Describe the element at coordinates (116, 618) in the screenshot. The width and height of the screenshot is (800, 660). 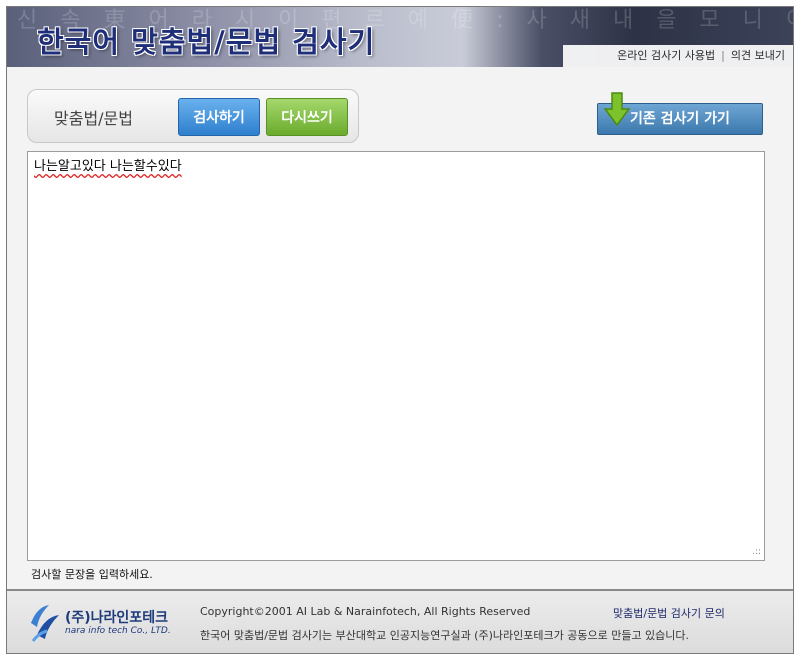
I see `company-name: (주)나라인포테크` at that location.